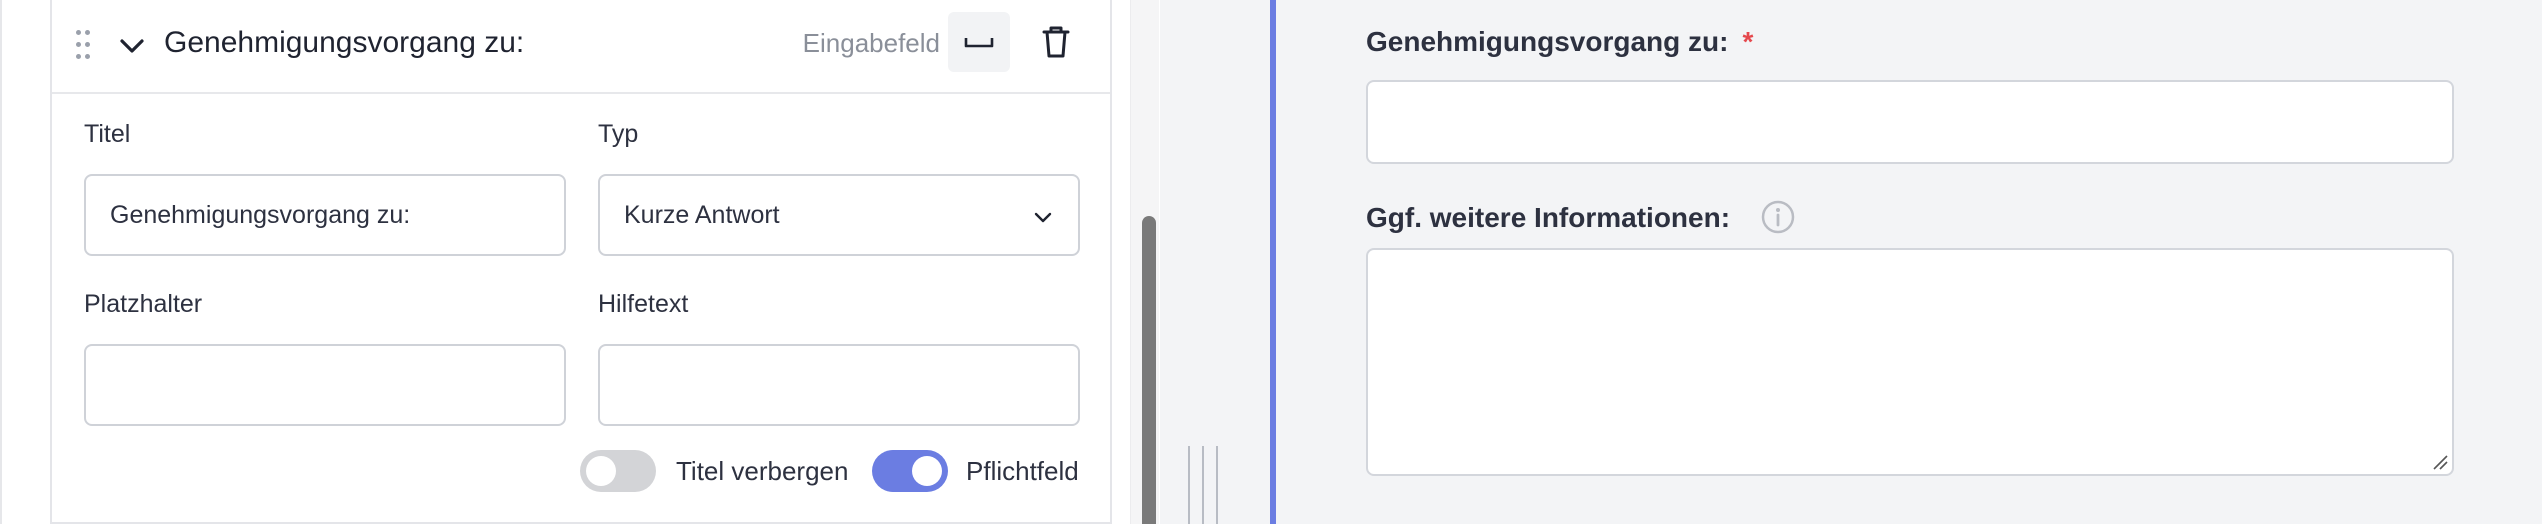 Image resolution: width=2542 pixels, height=524 pixels. What do you see at coordinates (107, 134) in the screenshot?
I see `title-label: Titel` at bounding box center [107, 134].